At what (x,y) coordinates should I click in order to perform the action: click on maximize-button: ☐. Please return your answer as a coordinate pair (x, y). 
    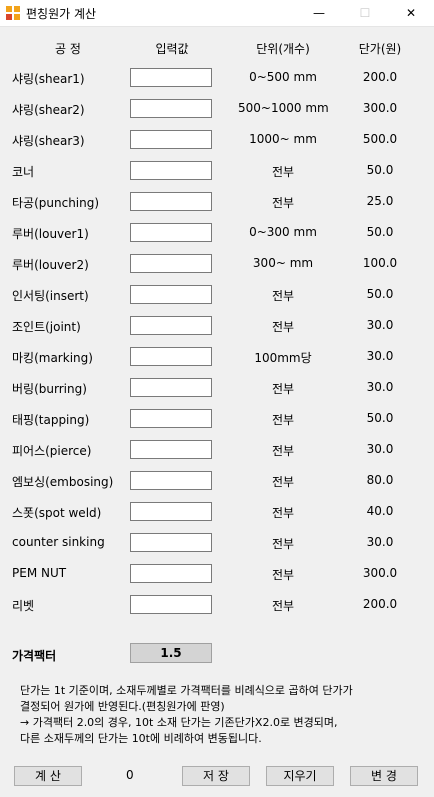
    Looking at the image, I should click on (365, 13).